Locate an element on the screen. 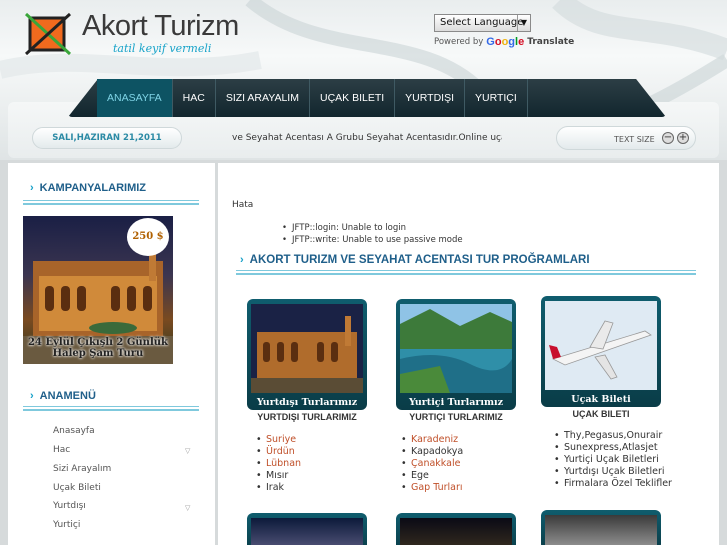 The width and height of the screenshot is (727, 545). error-message: JFTP::login: Unable to login is located at coordinates (372, 228).